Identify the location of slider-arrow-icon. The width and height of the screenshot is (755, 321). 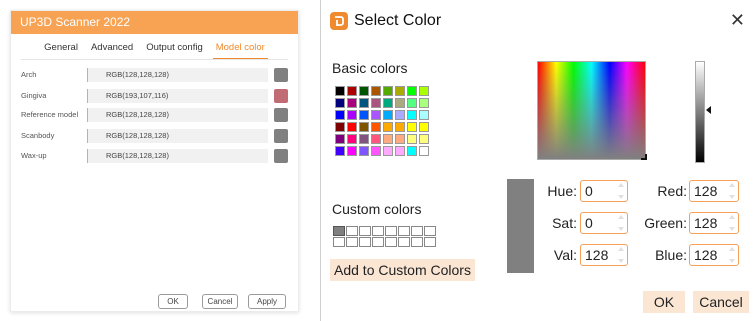
(708, 110).